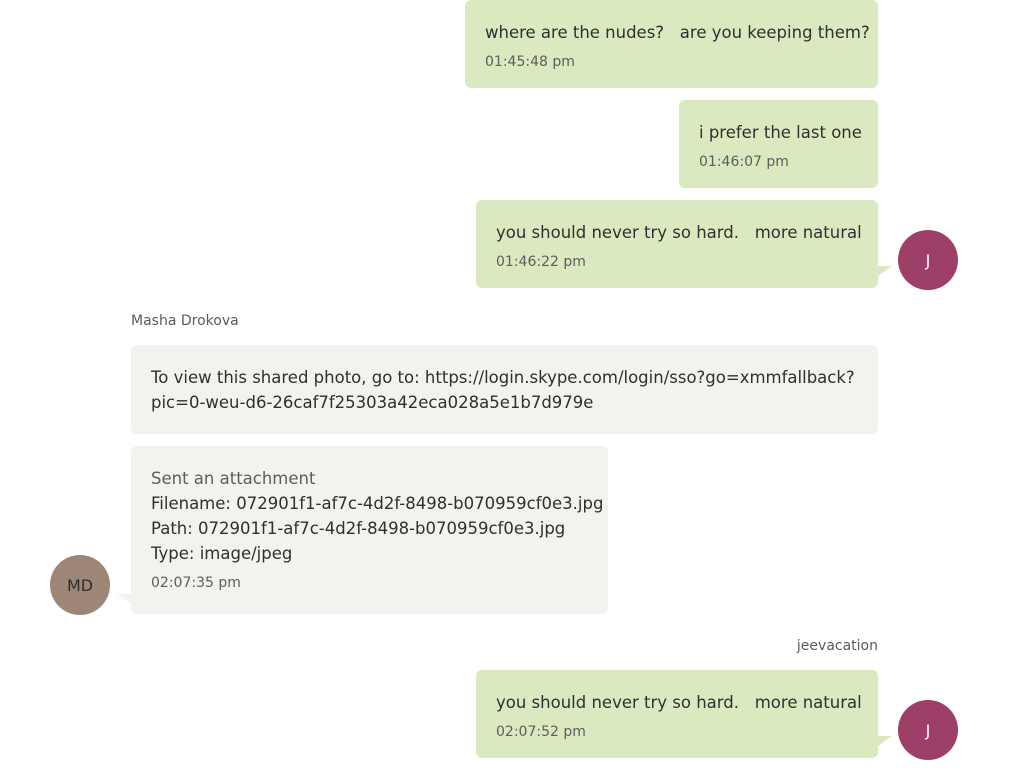 This screenshot has width=1012, height=777. What do you see at coordinates (233, 478) in the screenshot?
I see `attachment-title: Sent an attachment` at bounding box center [233, 478].